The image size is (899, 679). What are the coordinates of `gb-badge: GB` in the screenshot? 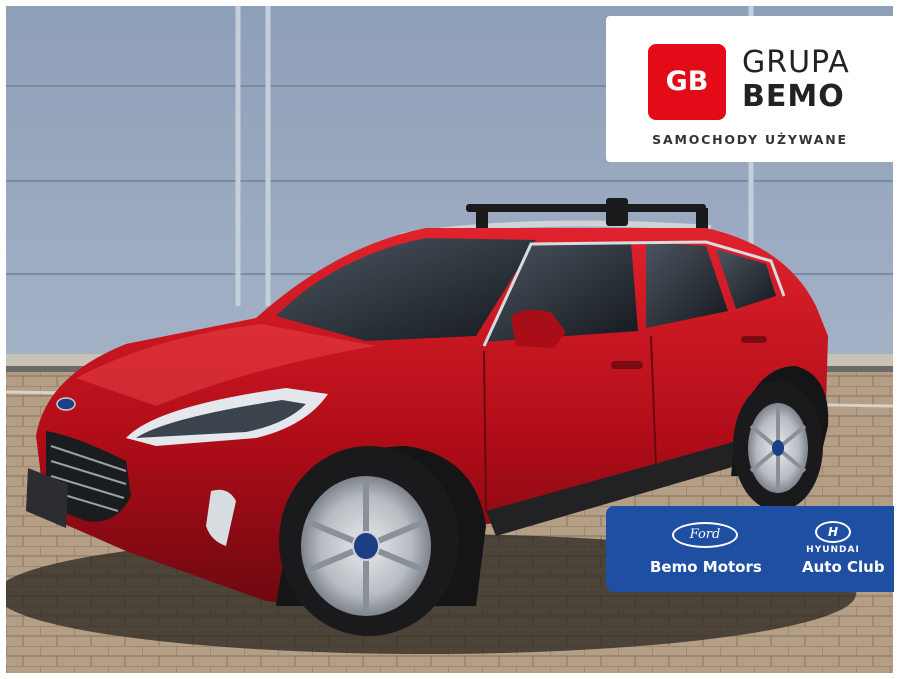 It's located at (687, 82).